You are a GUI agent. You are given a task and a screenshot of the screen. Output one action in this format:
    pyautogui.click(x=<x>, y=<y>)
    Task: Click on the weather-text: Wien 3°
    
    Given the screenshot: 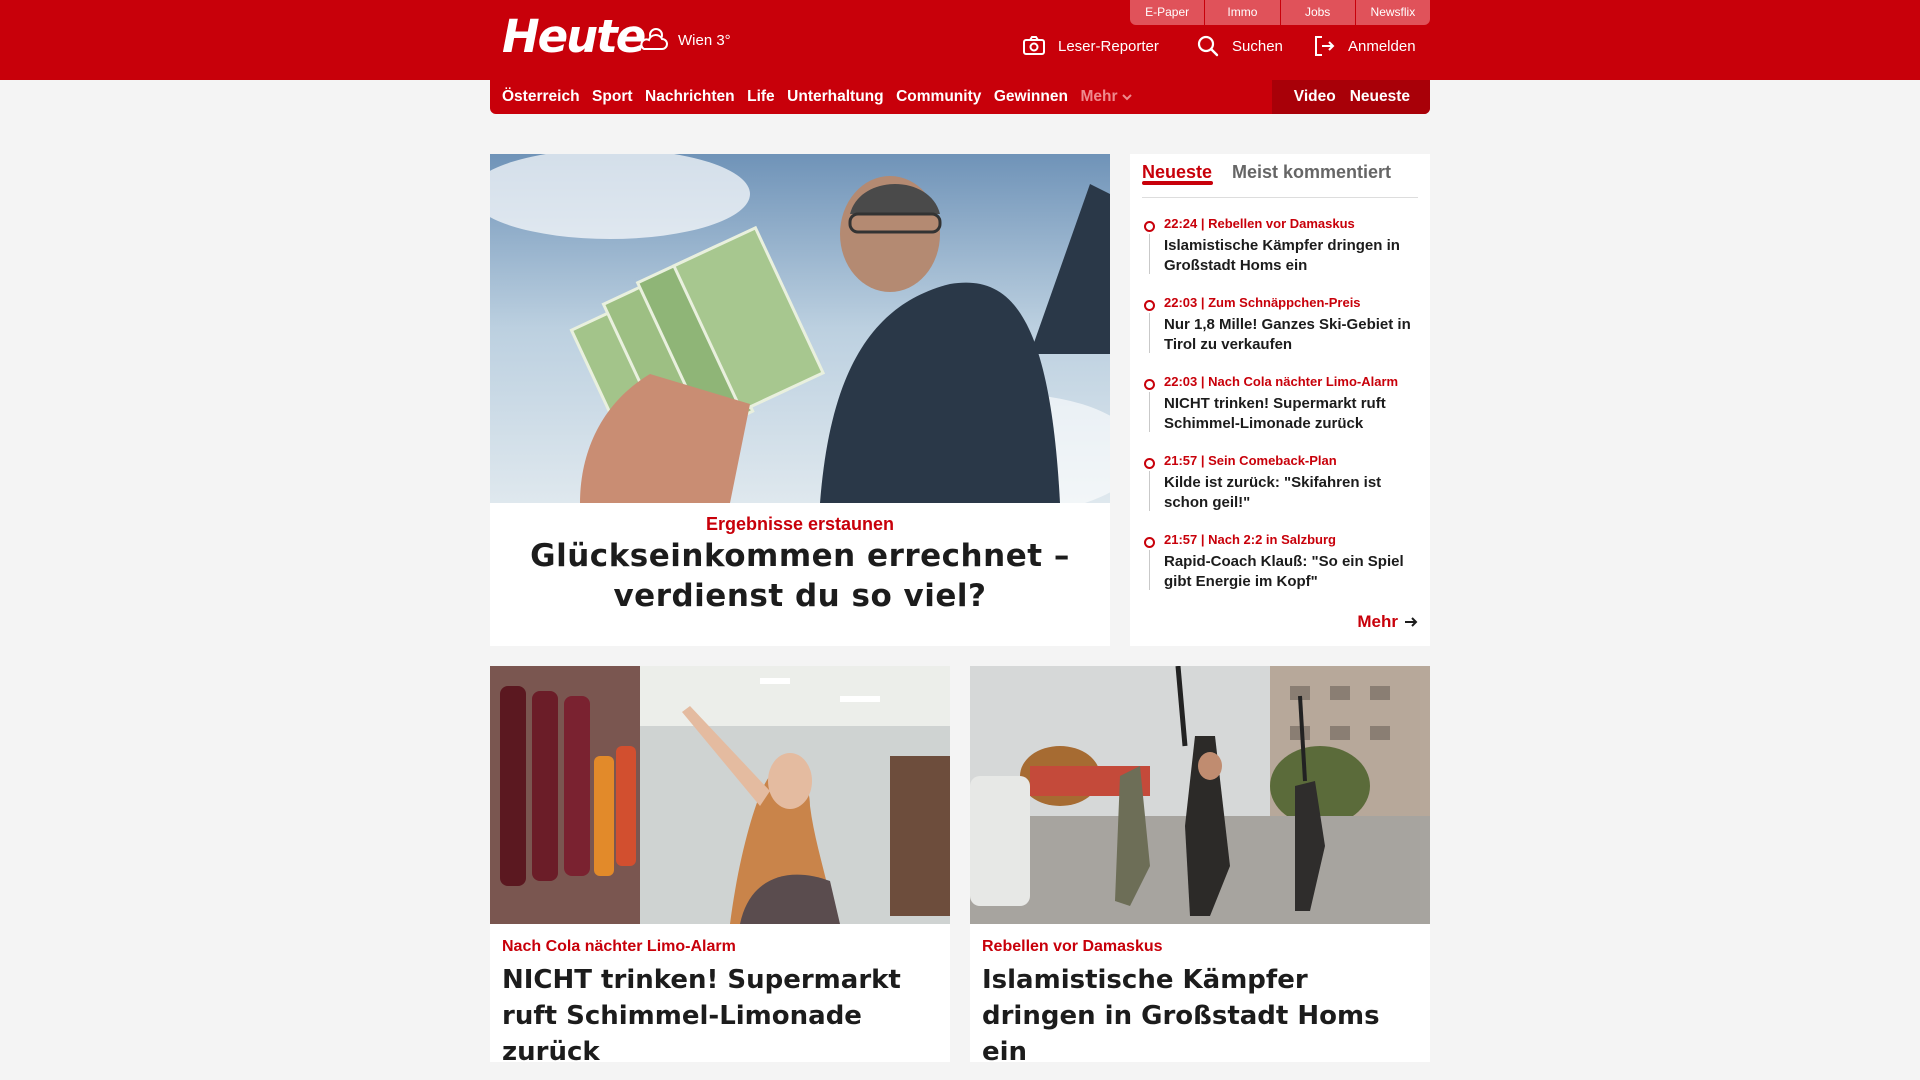 What is the action you would take?
    pyautogui.click(x=704, y=40)
    